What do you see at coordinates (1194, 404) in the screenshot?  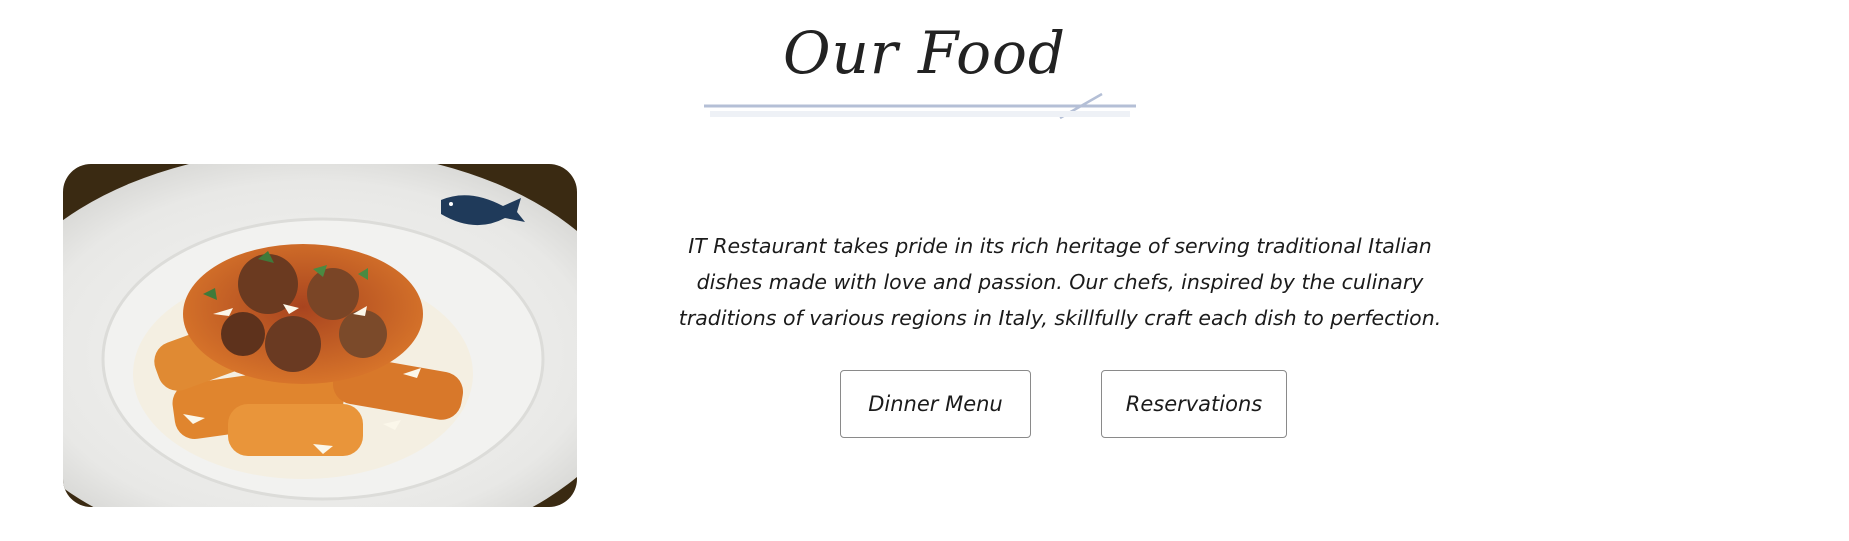 I see `reservations-button: Reservations` at bounding box center [1194, 404].